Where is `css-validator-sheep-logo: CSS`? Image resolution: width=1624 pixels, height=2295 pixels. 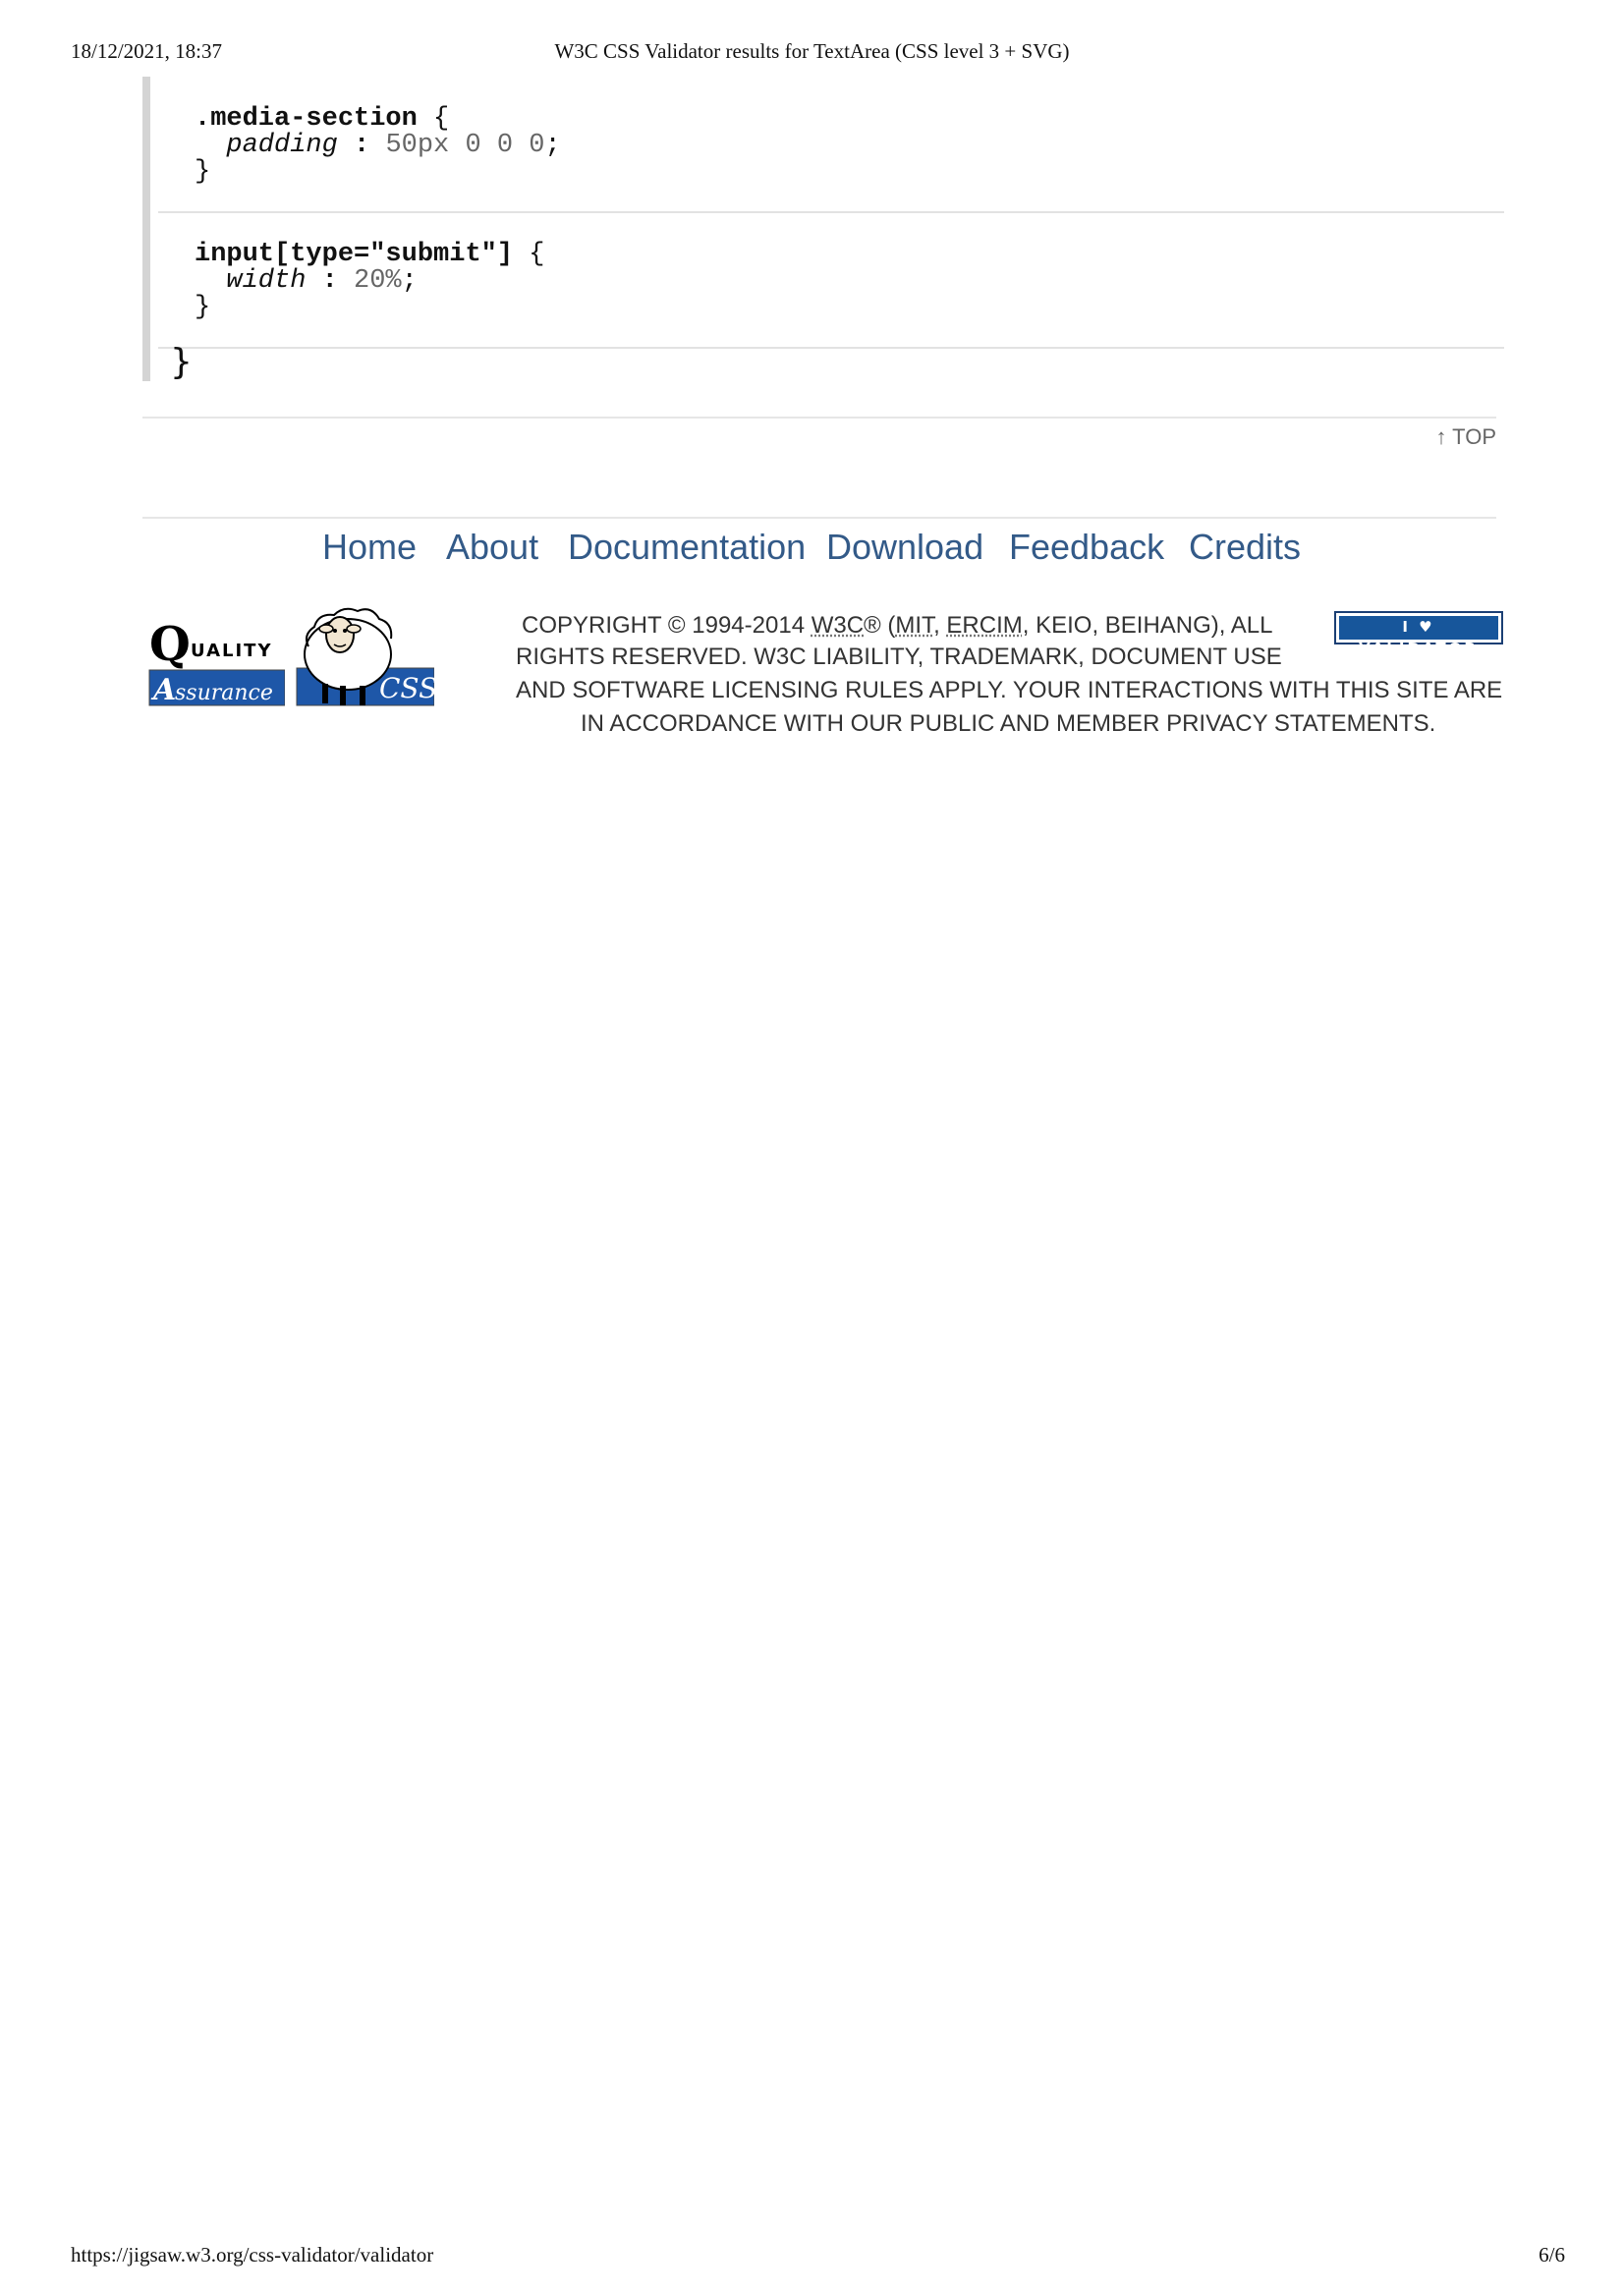
css-validator-sheep-logo: CSS is located at coordinates (364, 657).